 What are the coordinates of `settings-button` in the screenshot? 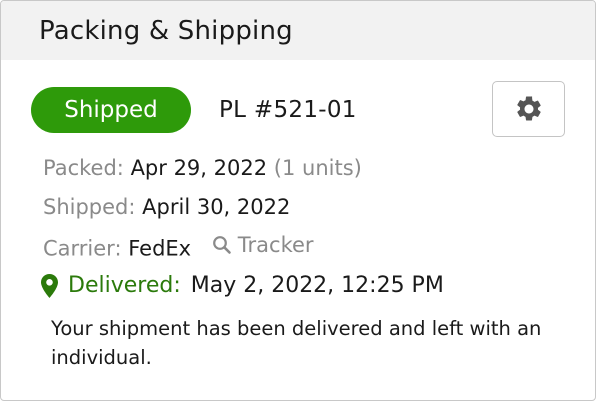 It's located at (528, 109).